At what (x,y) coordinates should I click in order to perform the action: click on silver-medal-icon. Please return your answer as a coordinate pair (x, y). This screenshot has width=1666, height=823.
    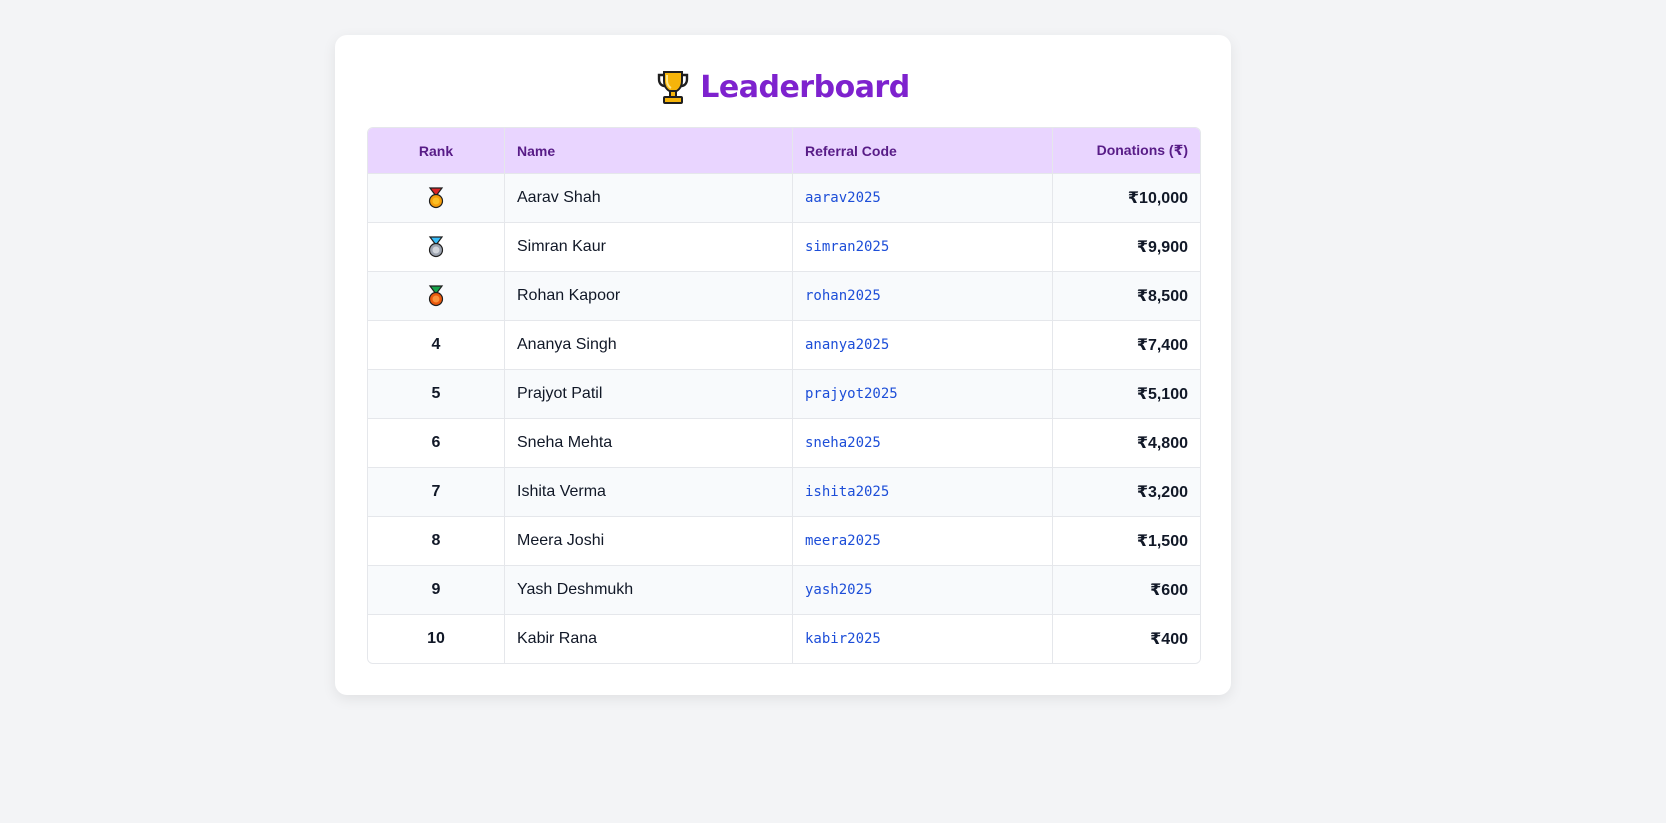
    Looking at the image, I should click on (436, 247).